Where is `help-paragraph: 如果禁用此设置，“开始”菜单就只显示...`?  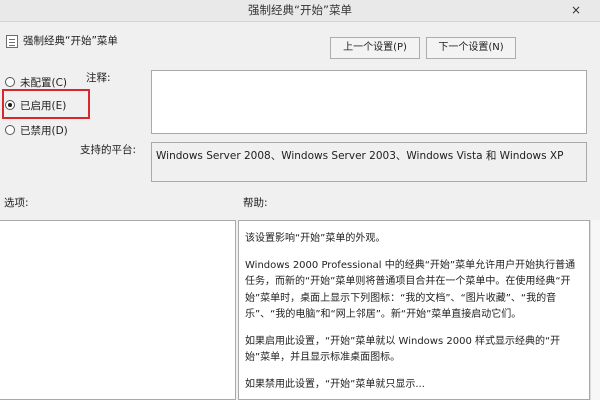
help-paragraph: 如果禁用此设置，“开始”菜单就只显示... is located at coordinates (335, 384).